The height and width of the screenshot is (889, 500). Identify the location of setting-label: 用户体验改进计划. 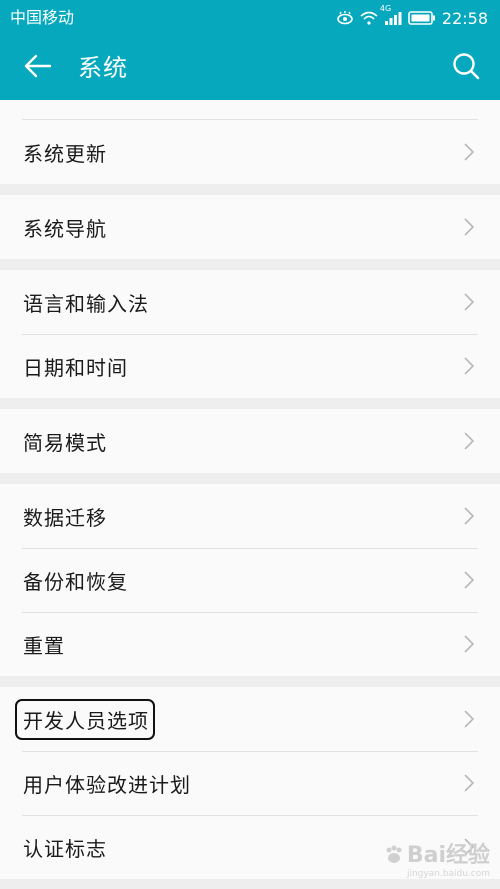
(107, 784).